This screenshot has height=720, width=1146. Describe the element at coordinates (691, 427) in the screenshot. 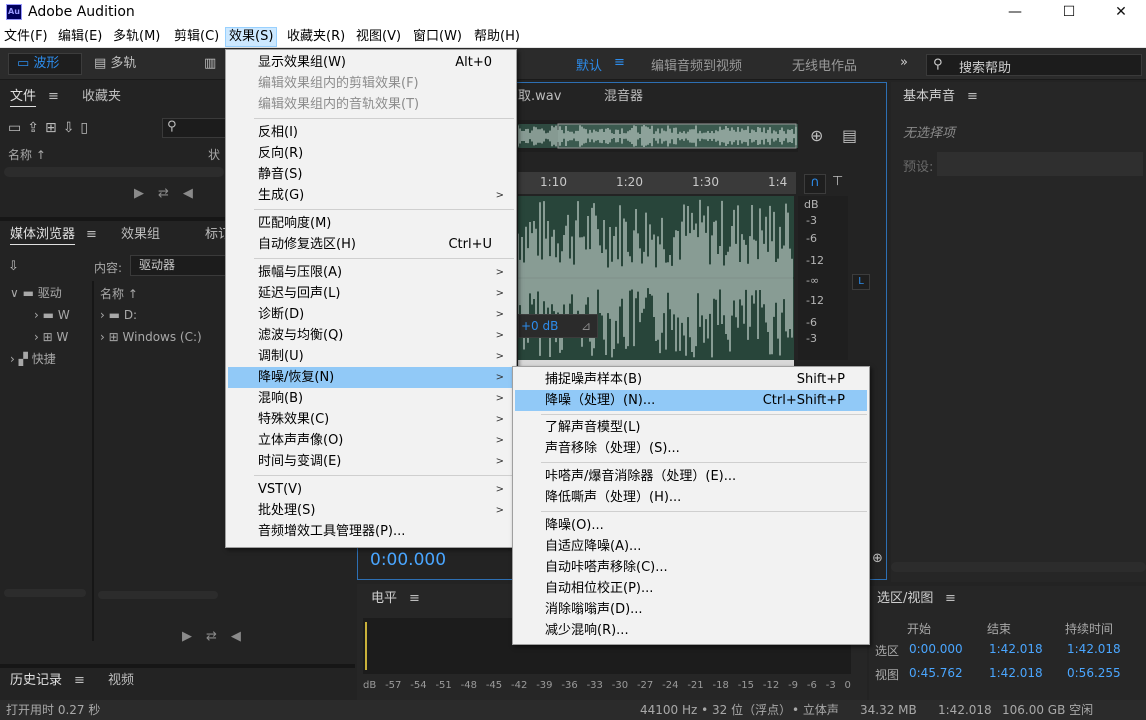

I see `menu-item-learn-sound-model: 了解声音模型(L)` at that location.